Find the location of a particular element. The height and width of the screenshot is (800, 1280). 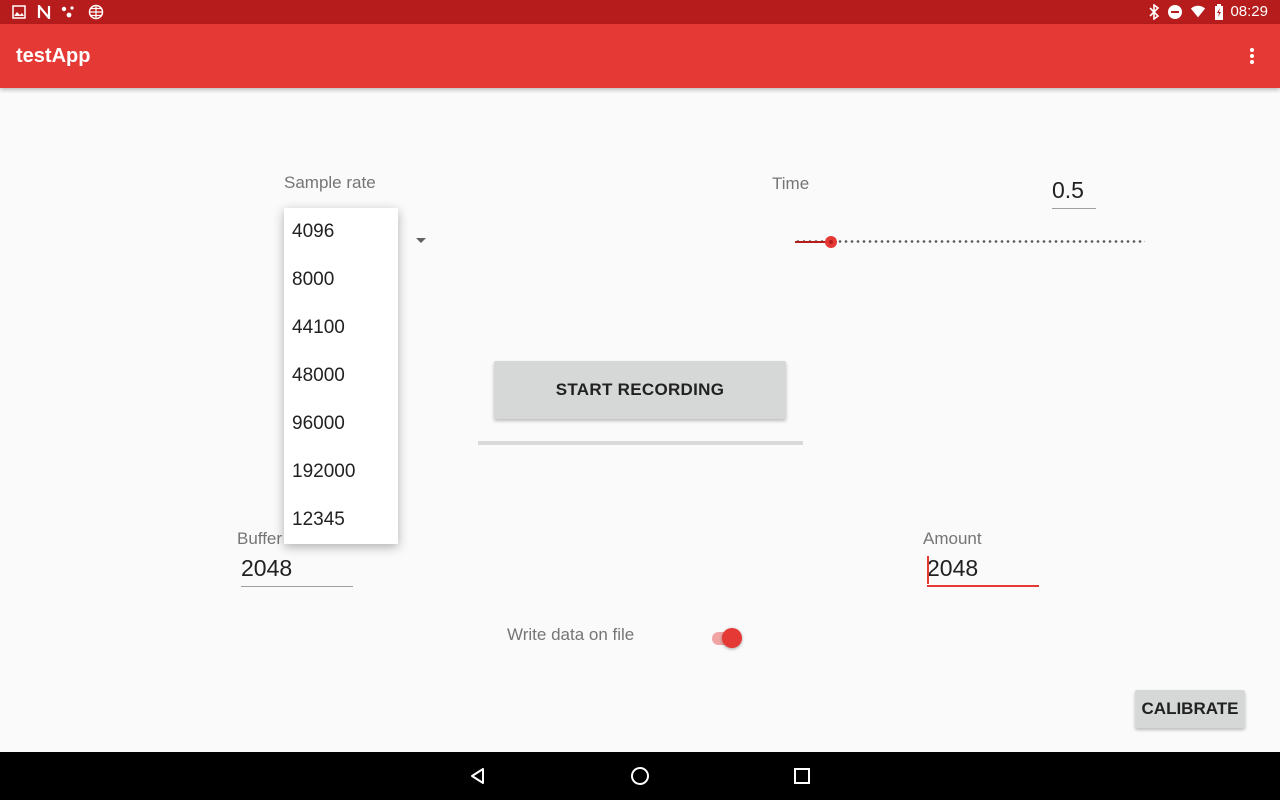

n-logo-icon is located at coordinates (44, 12).